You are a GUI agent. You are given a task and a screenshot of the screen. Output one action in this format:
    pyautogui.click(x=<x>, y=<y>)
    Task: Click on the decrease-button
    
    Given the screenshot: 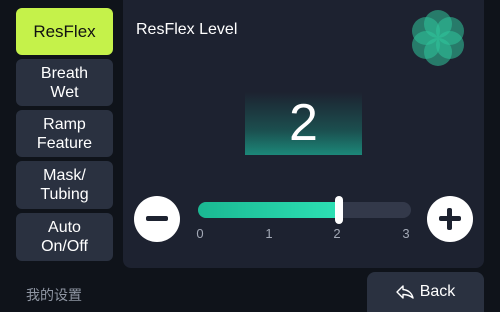 What is the action you would take?
    pyautogui.click(x=157, y=219)
    